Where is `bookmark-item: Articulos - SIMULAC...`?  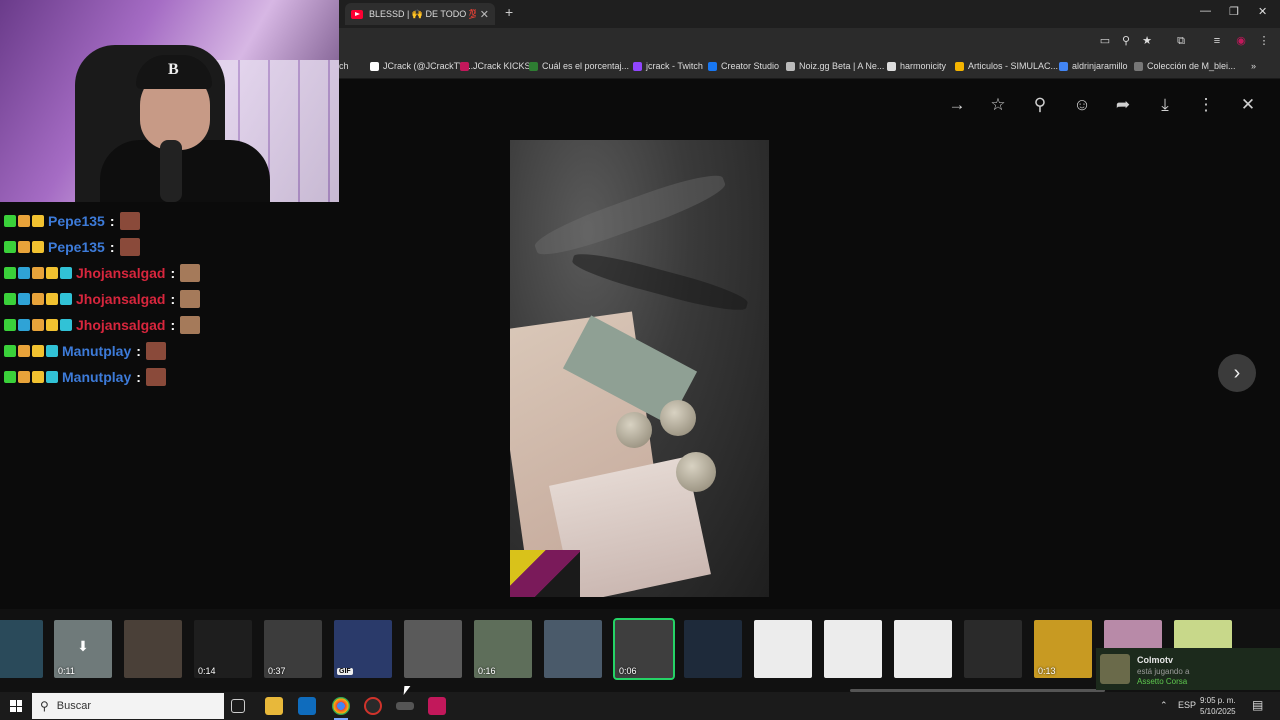
bookmark-item: Articulos - SIMULAC... is located at coordinates (1006, 66).